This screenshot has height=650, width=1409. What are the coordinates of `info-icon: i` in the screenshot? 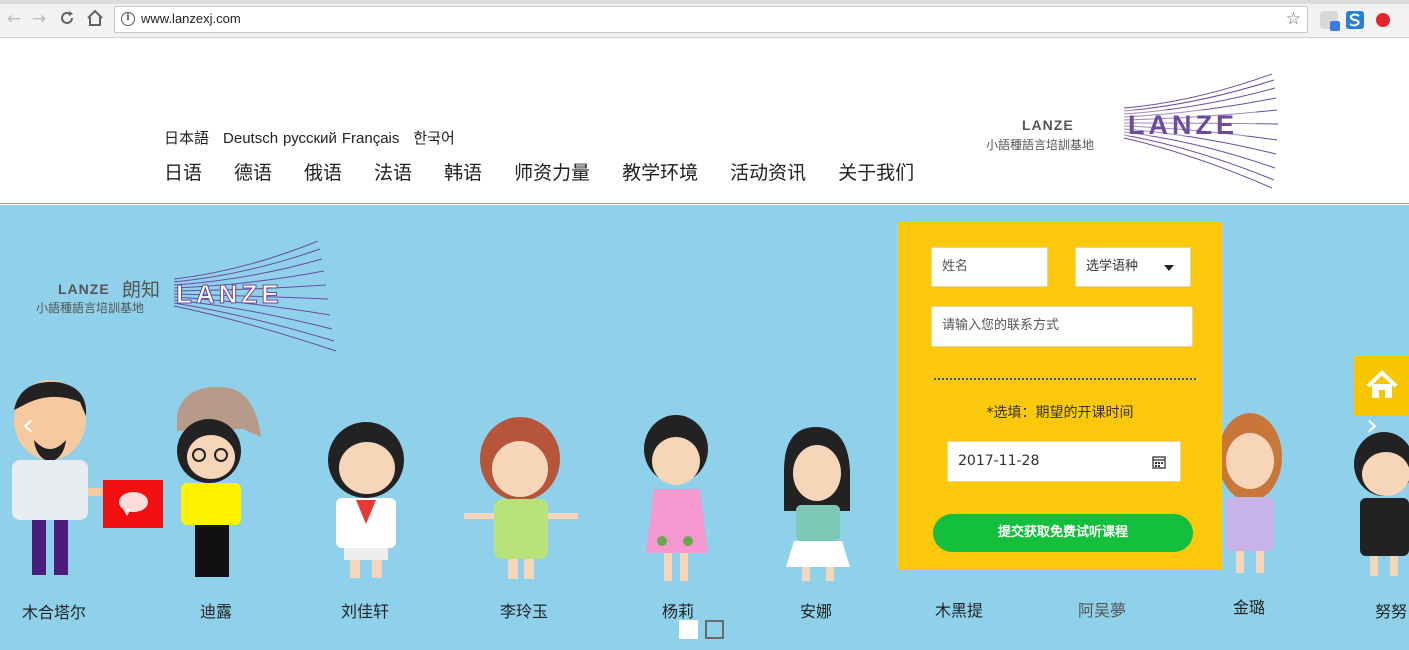 It's located at (128, 19).